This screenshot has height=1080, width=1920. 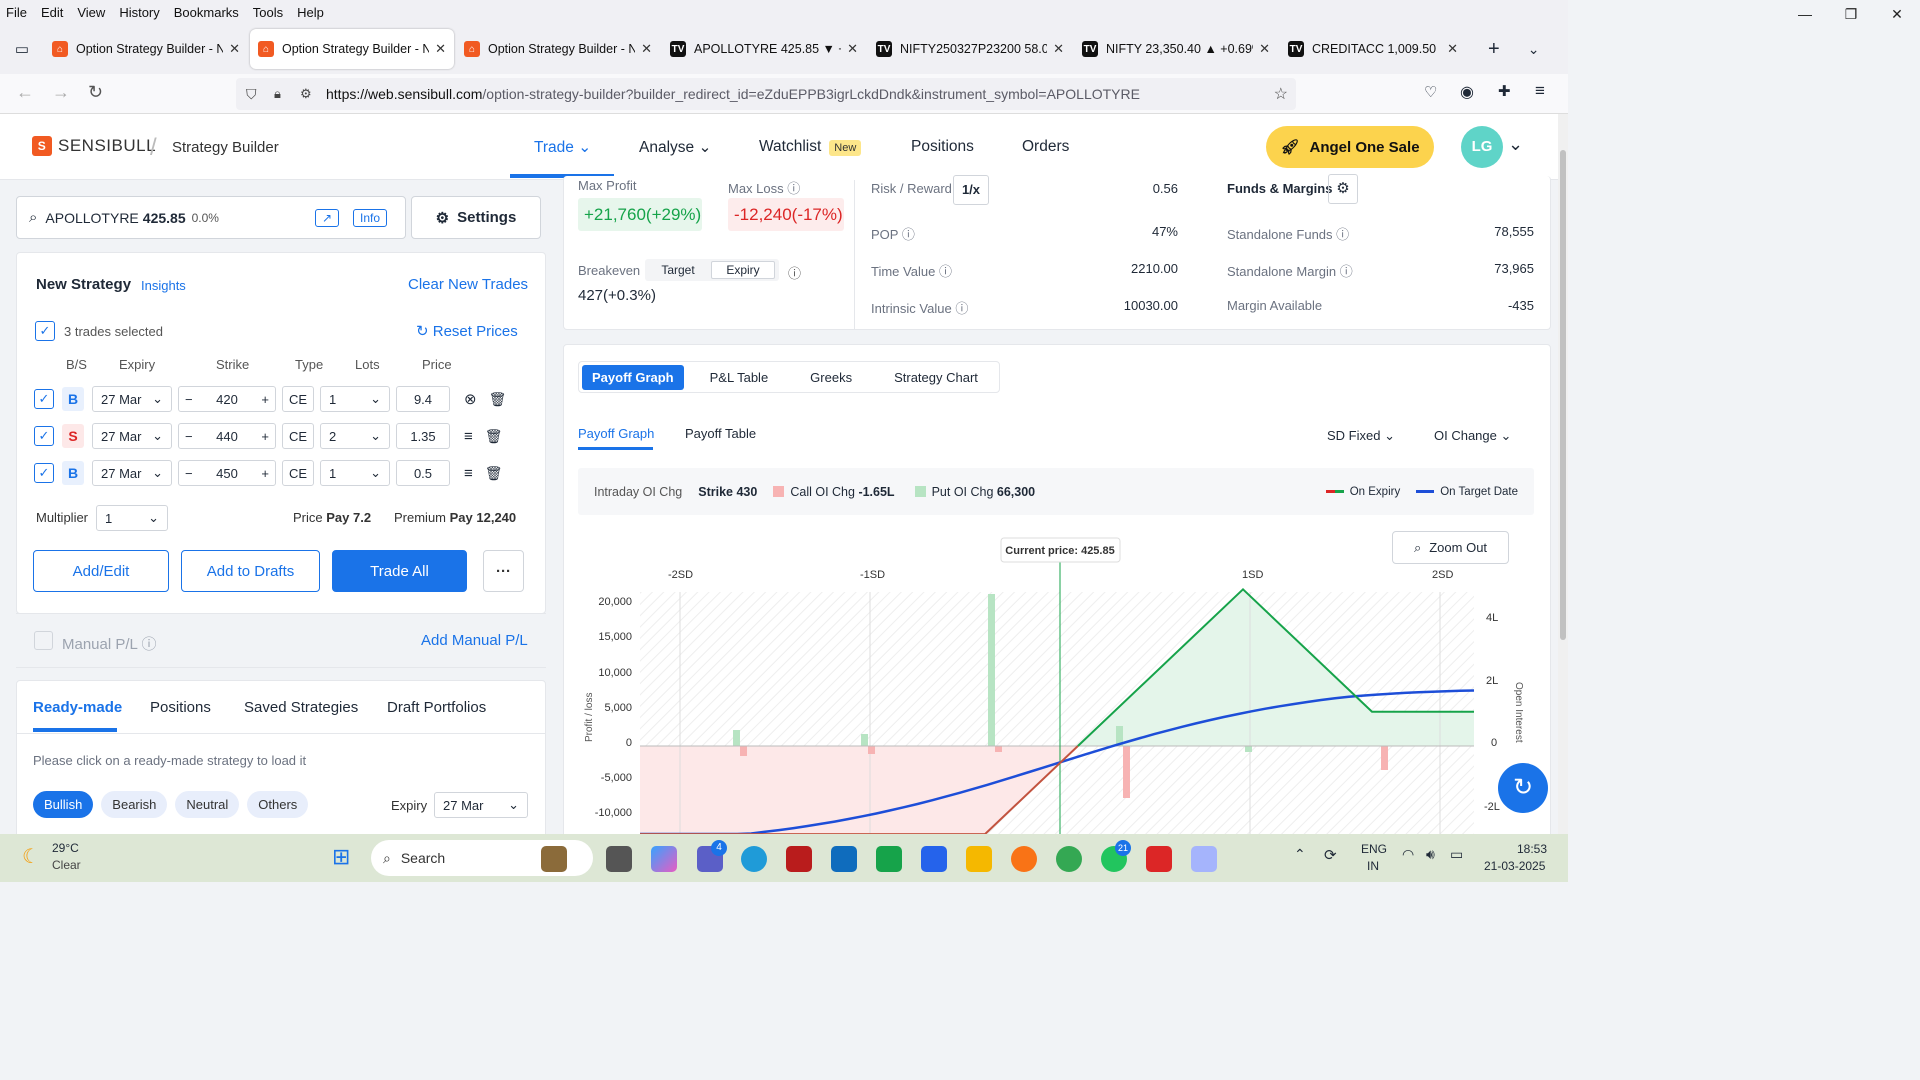 I want to click on back-icon: ←, so click(x=25, y=92).